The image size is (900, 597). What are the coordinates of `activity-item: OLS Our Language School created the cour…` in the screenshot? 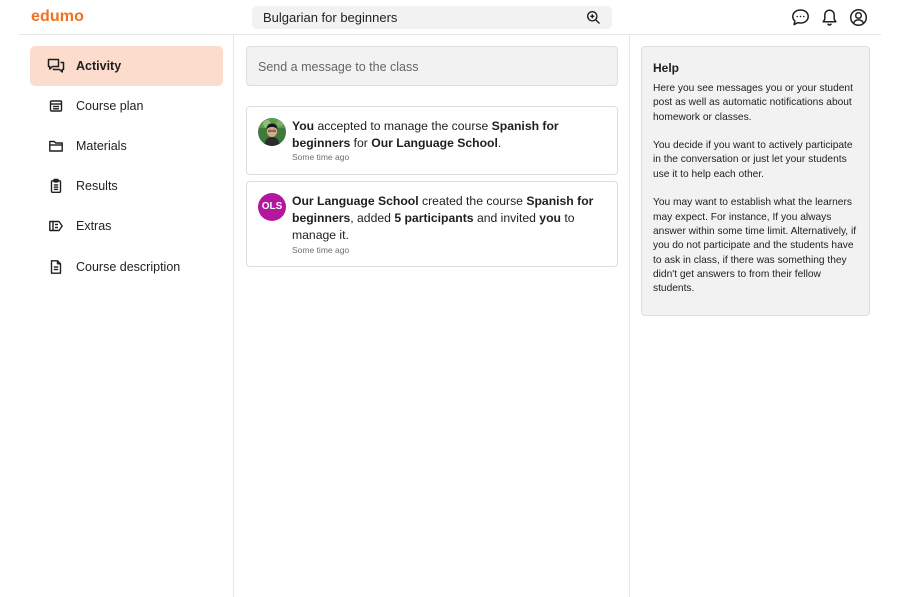 It's located at (432, 224).